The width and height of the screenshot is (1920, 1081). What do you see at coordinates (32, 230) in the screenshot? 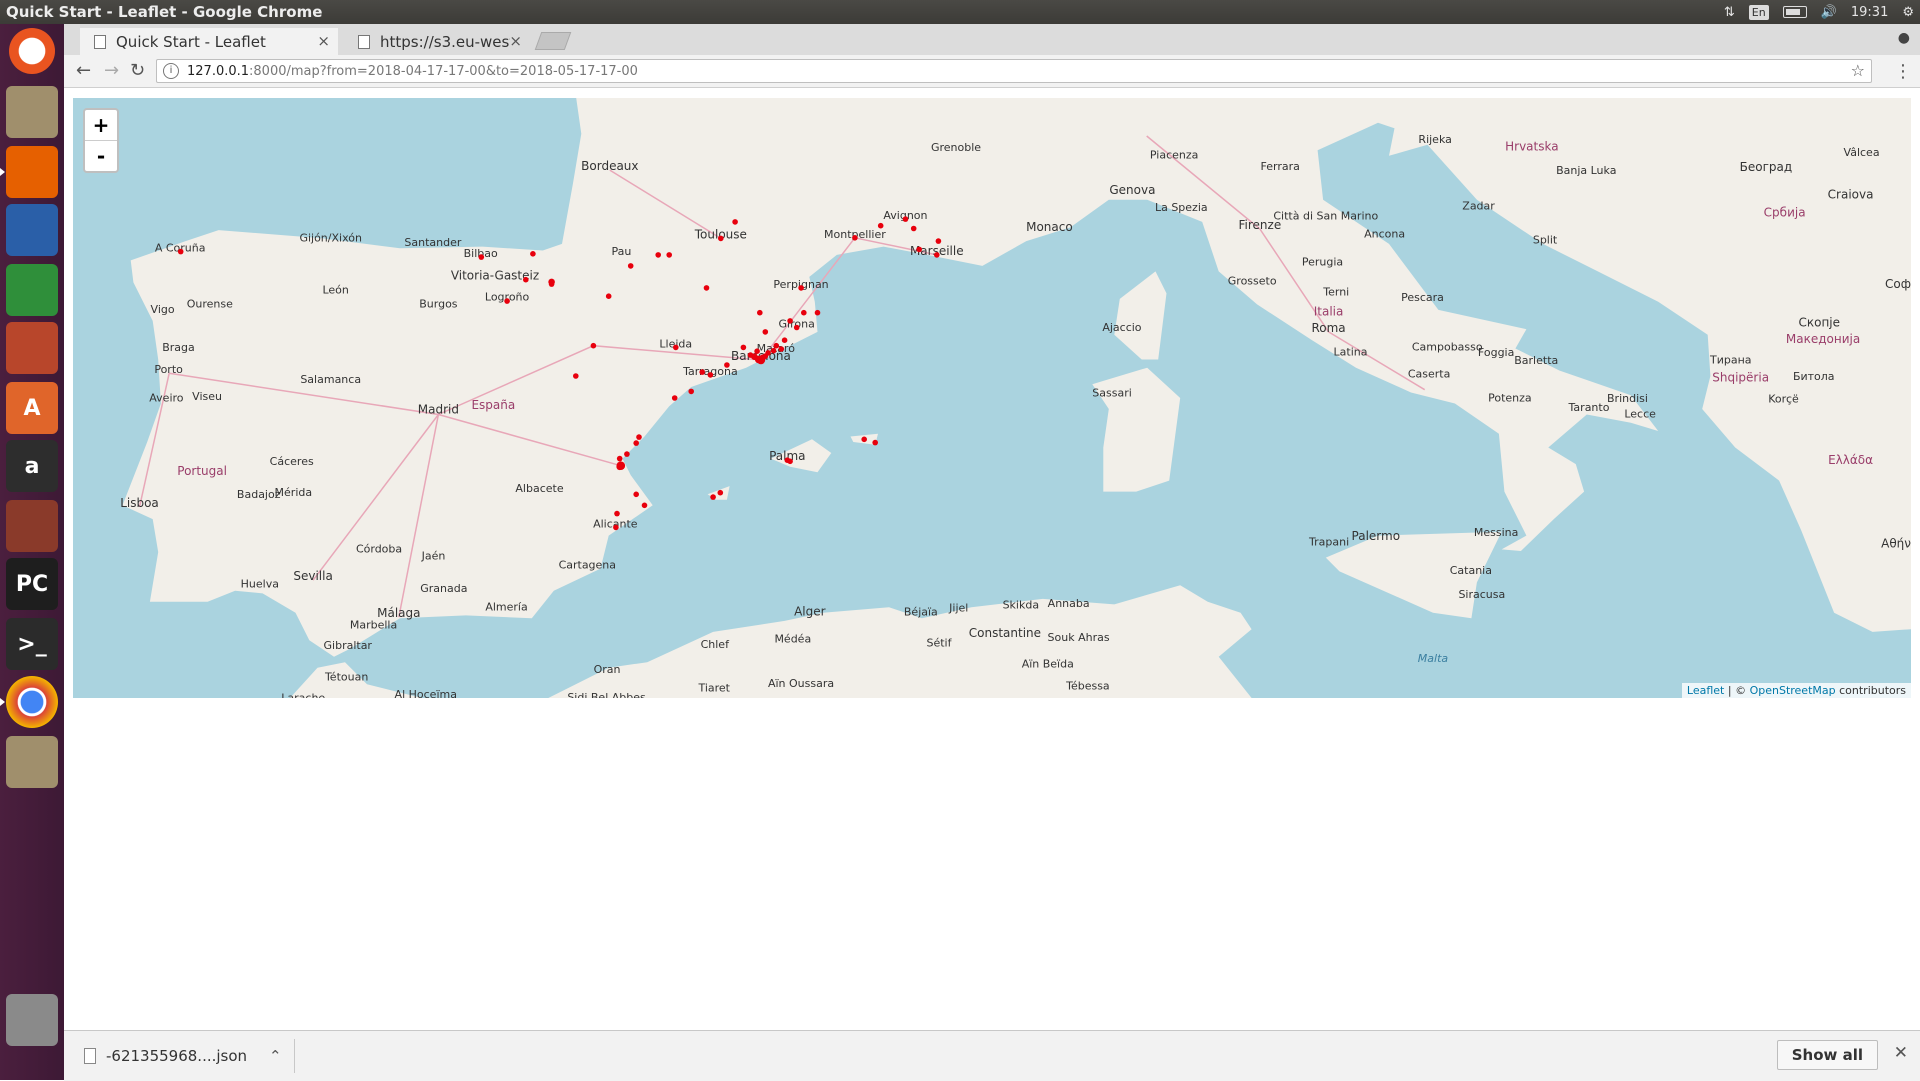
I see `writer-icon` at bounding box center [32, 230].